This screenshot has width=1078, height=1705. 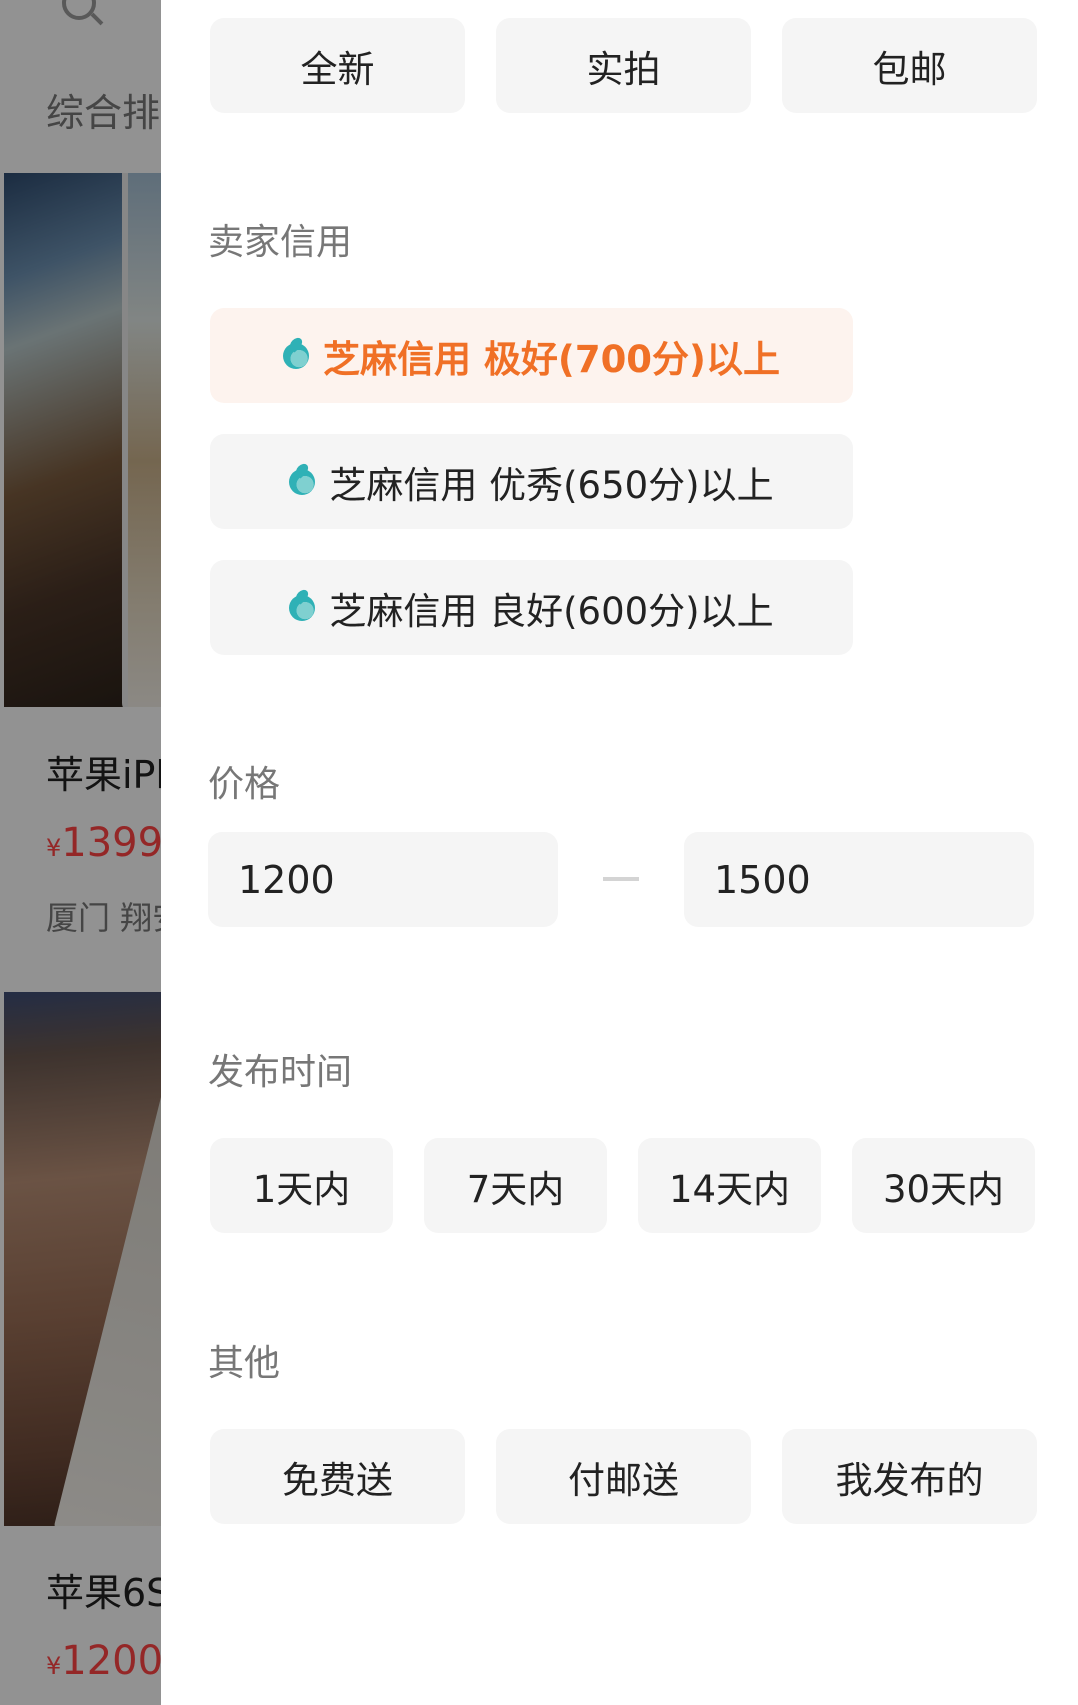 I want to click on price-max-input, so click(x=859, y=879).